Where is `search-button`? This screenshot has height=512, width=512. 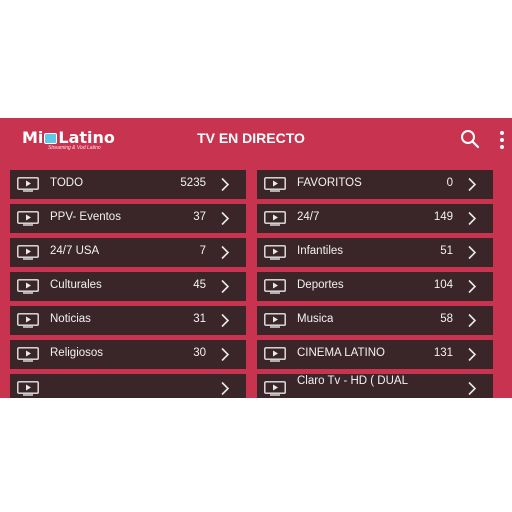
search-button is located at coordinates (470, 139).